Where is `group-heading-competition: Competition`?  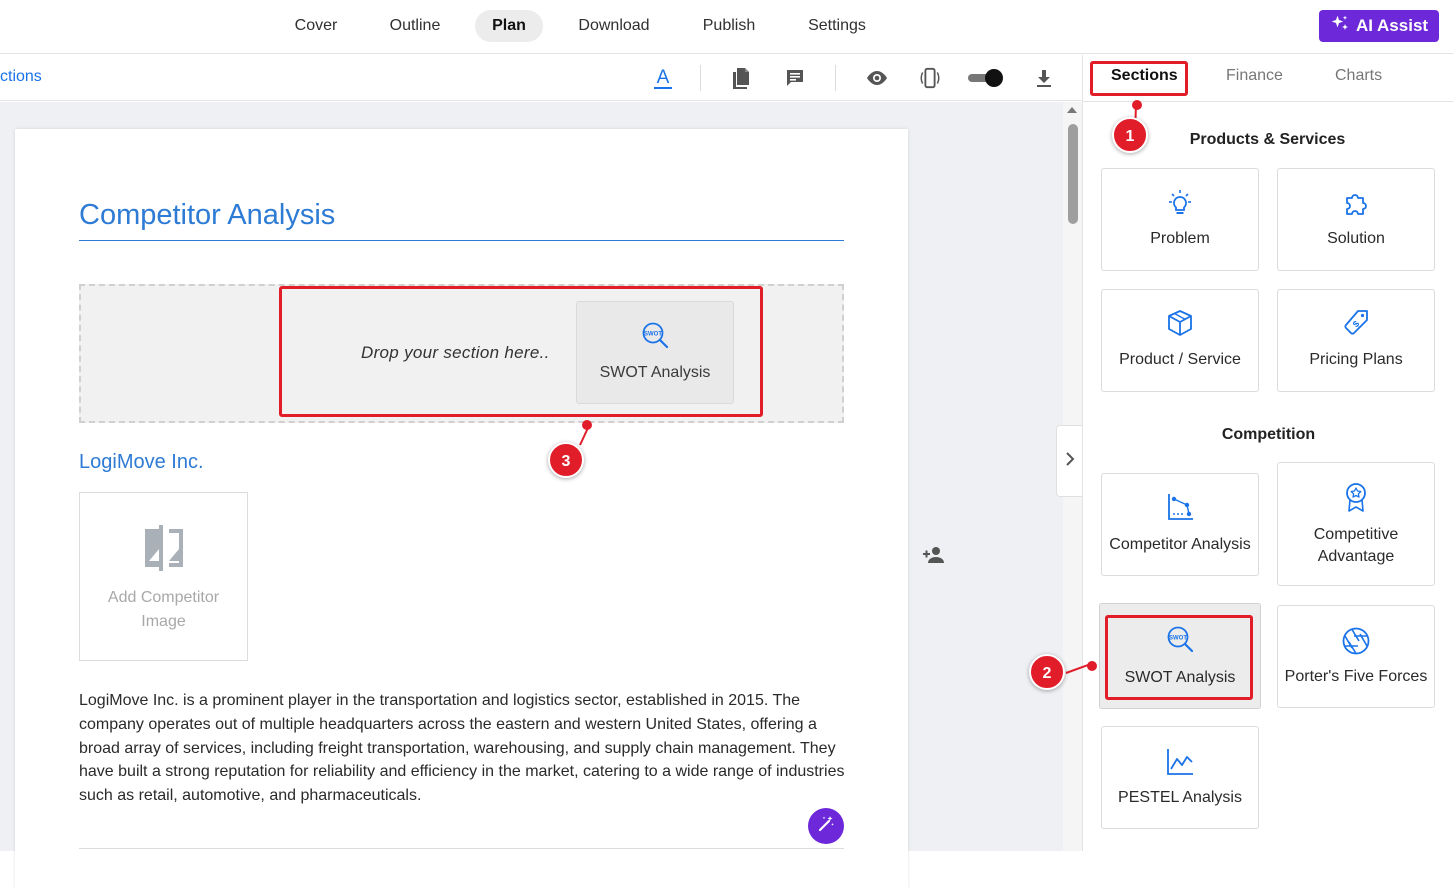
group-heading-competition: Competition is located at coordinates (1268, 434).